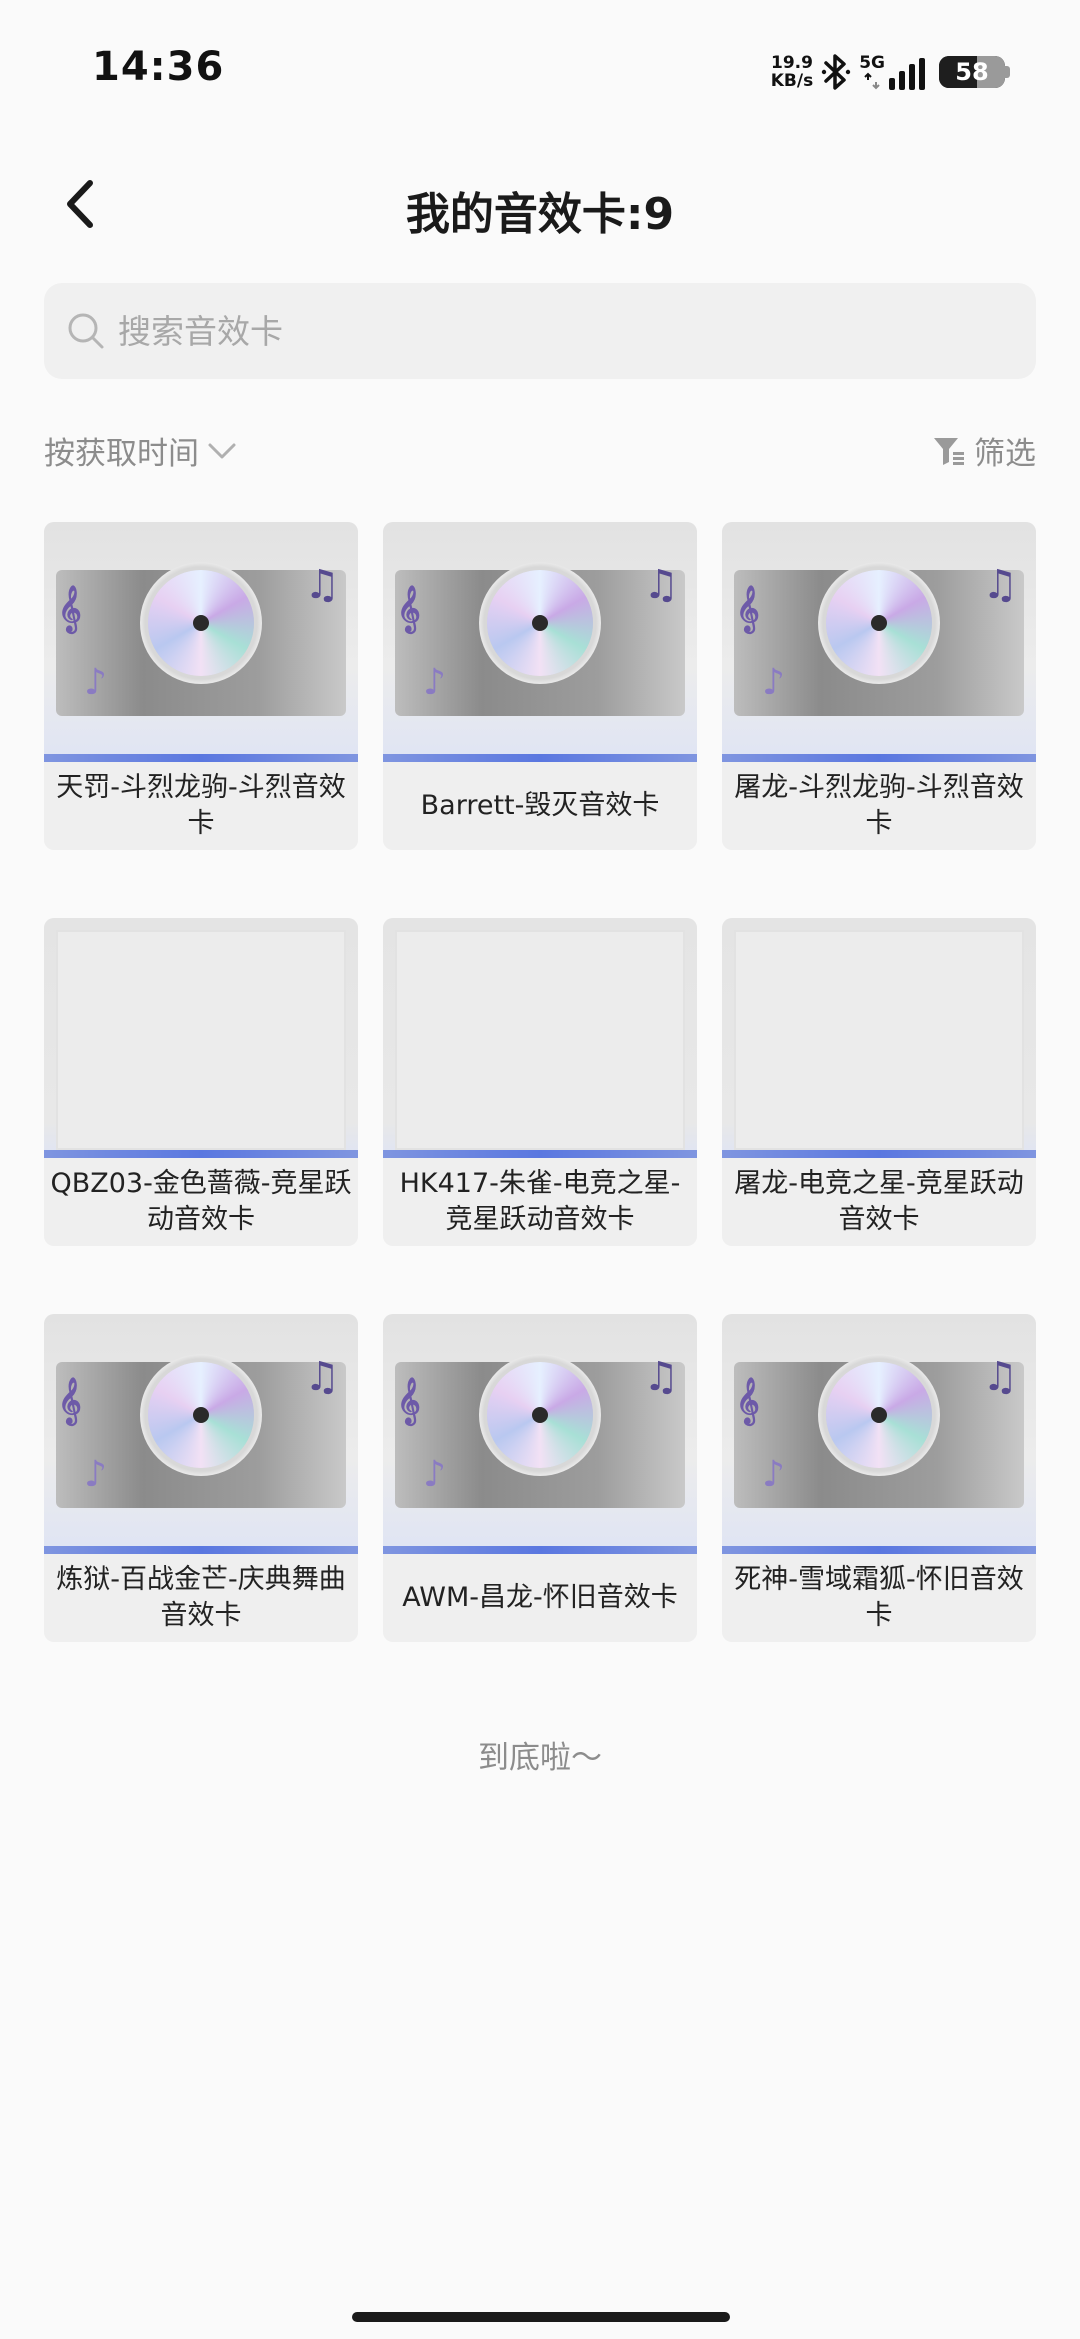  I want to click on filter-label: 筛选, so click(1005, 454).